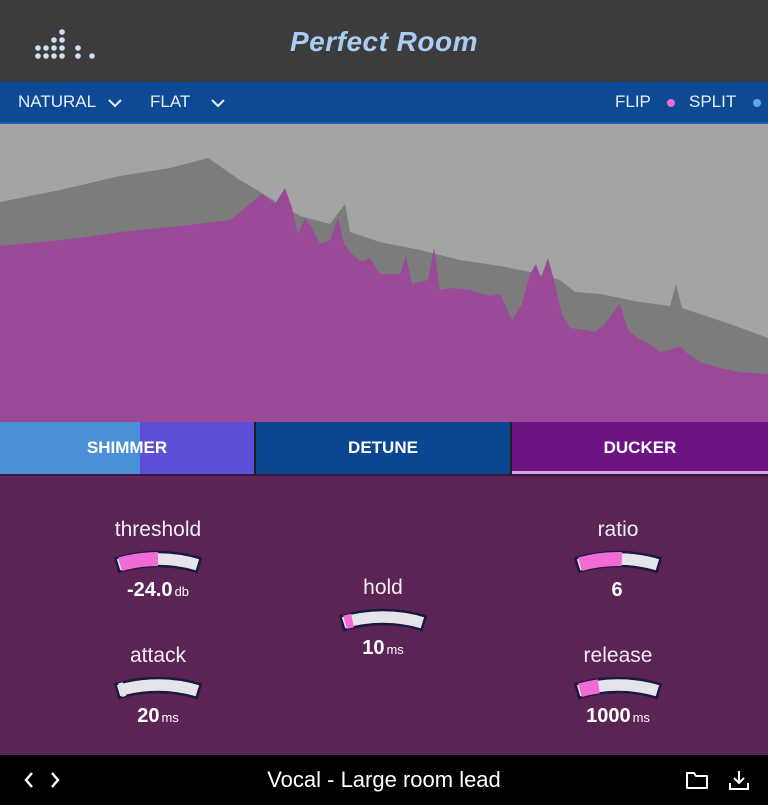 The width and height of the screenshot is (768, 805). What do you see at coordinates (618, 563) in the screenshot?
I see `ratio-arc` at bounding box center [618, 563].